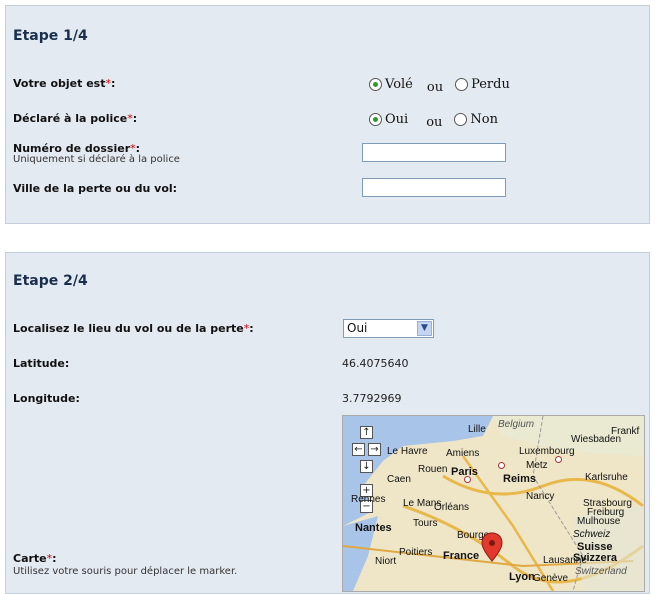  Describe the element at coordinates (50, 36) in the screenshot. I see `step1-title: Etape 1/4` at that location.